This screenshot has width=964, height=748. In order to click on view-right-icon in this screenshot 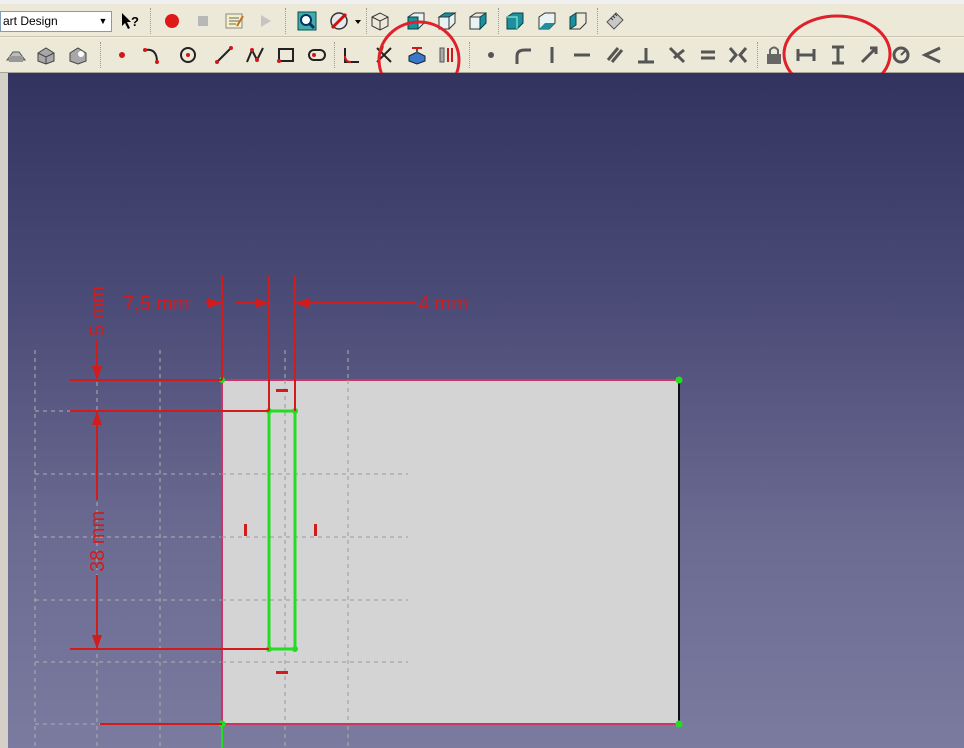, I will do `click(478, 21)`.